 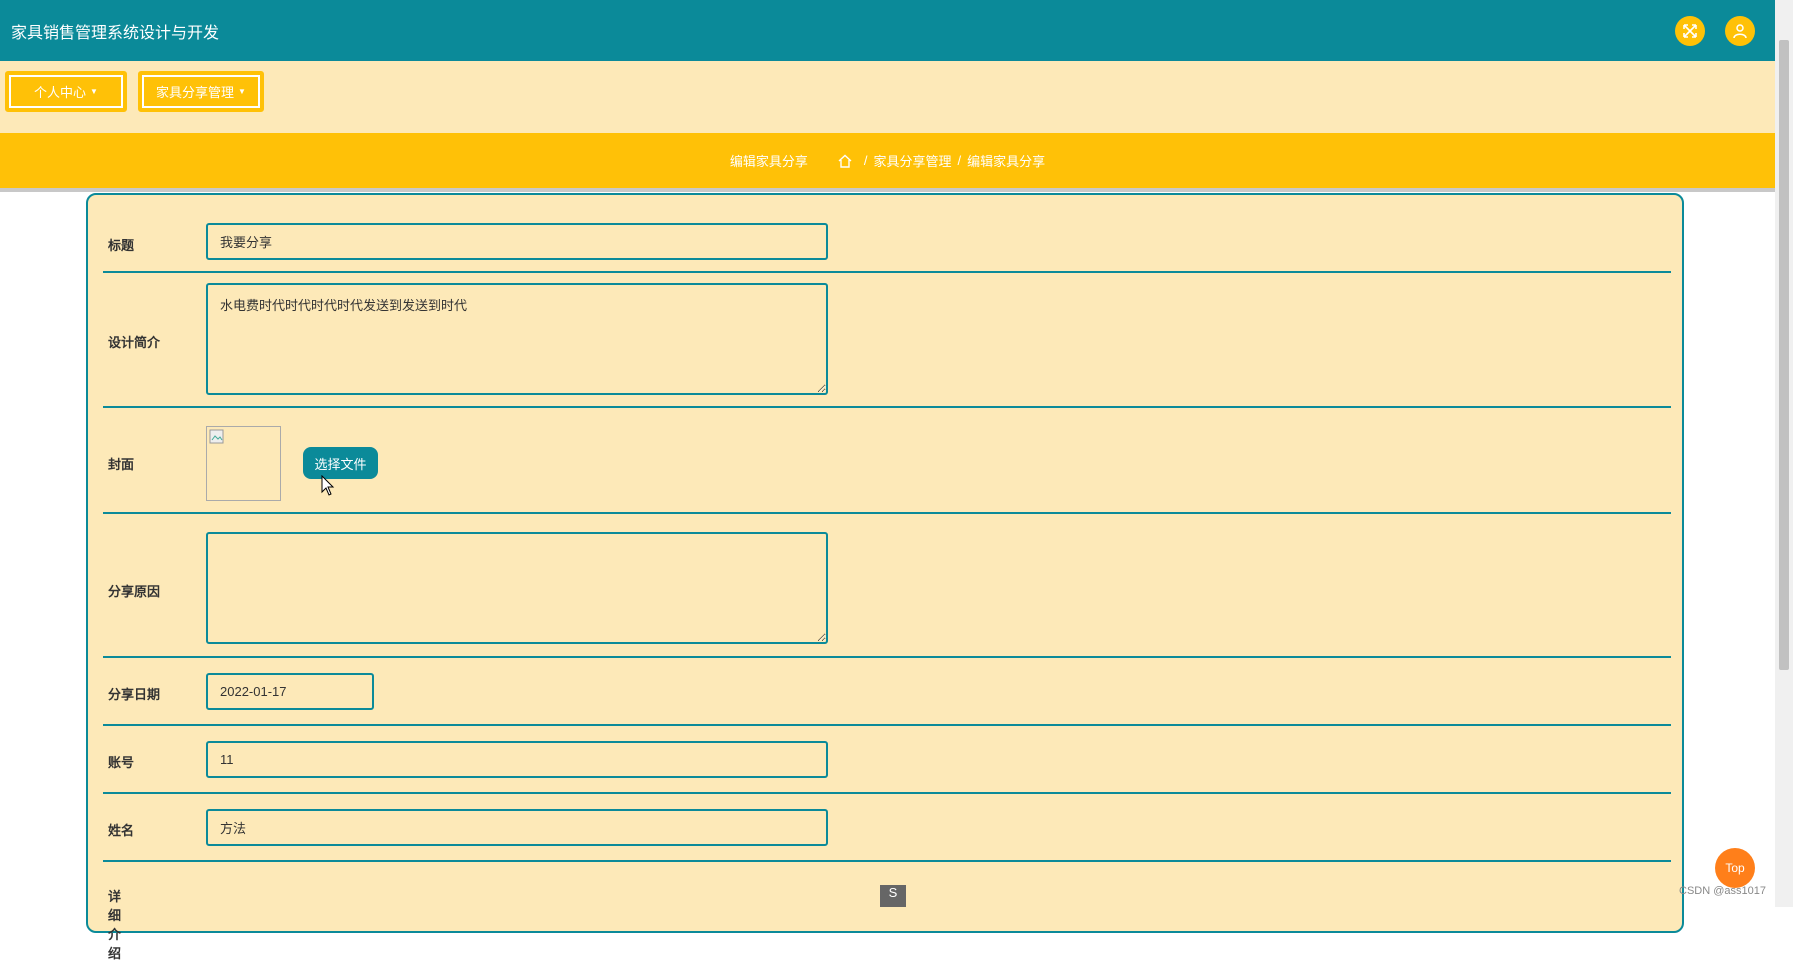 I want to click on watermark: CSDN @ass1017, so click(x=1722, y=891).